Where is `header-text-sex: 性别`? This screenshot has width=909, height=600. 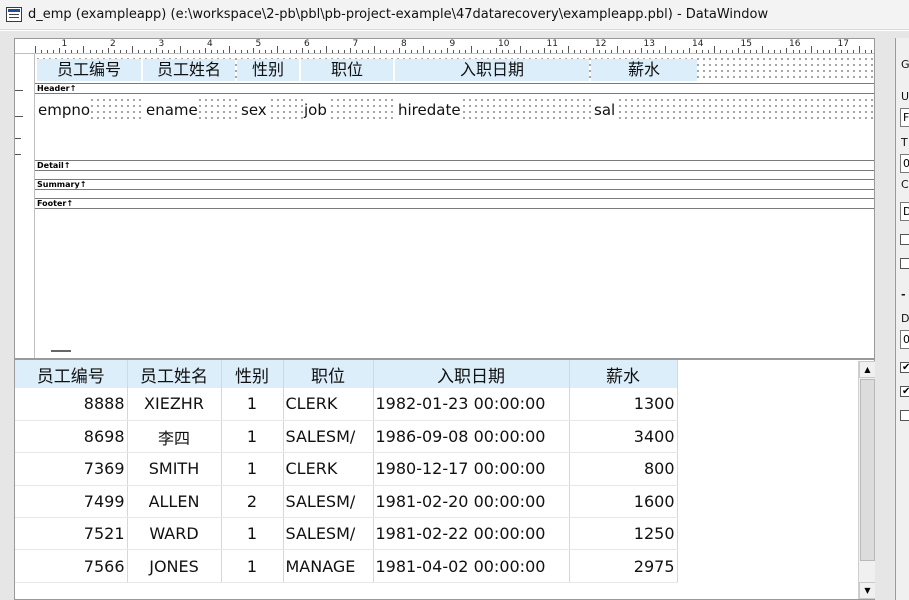
header-text-sex: 性别 is located at coordinates (268, 70).